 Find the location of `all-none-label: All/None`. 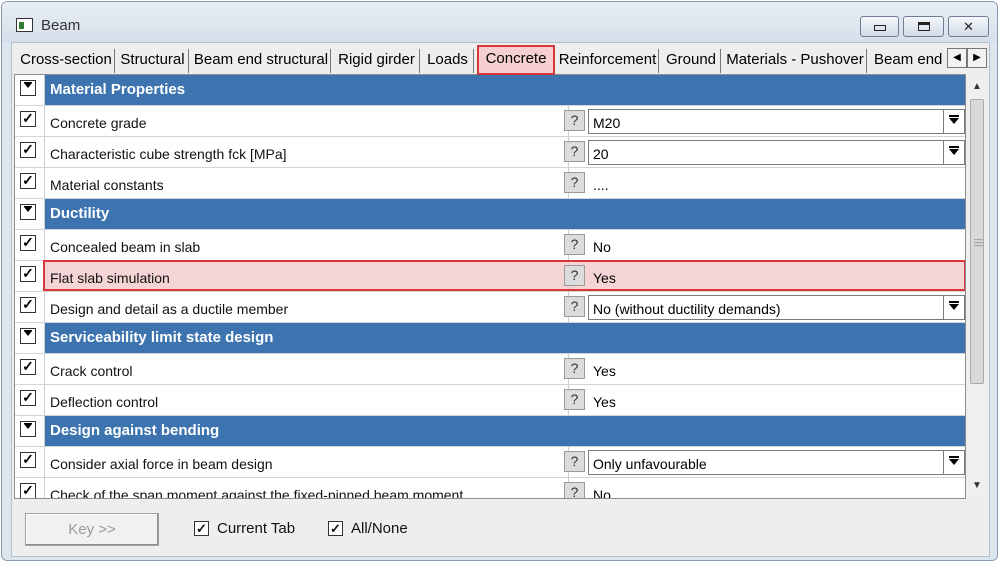

all-none-label: All/None is located at coordinates (379, 528).